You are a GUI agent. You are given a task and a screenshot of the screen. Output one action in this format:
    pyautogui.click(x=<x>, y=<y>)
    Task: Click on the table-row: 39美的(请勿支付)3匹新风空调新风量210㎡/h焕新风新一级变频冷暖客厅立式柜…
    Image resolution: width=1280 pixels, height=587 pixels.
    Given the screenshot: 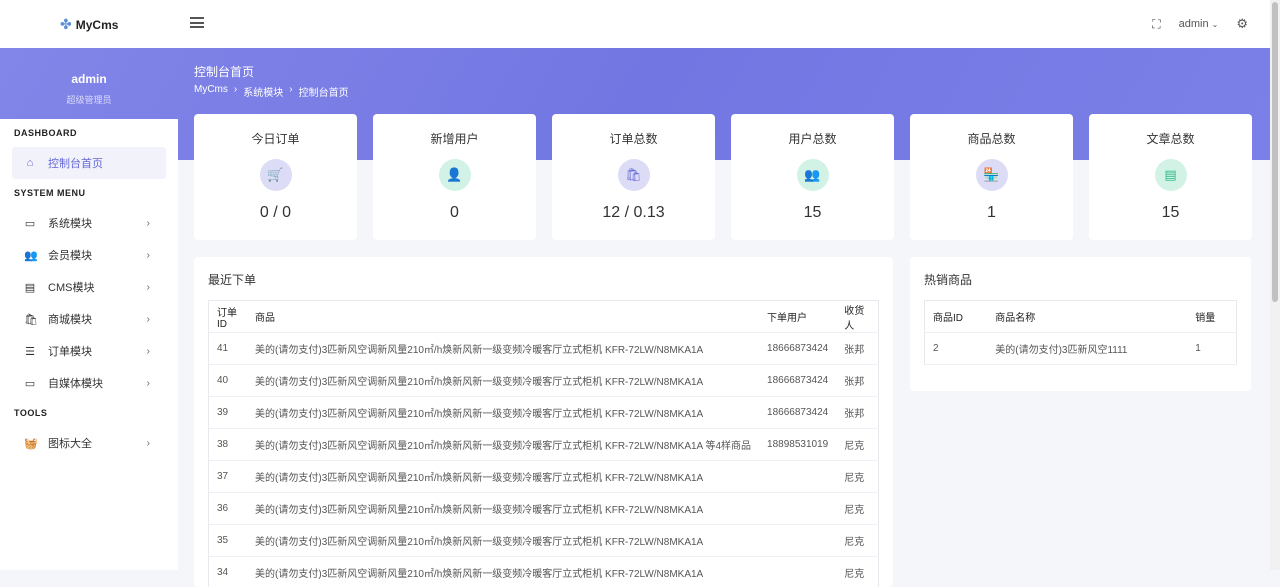 What is the action you would take?
    pyautogui.click(x=544, y=413)
    